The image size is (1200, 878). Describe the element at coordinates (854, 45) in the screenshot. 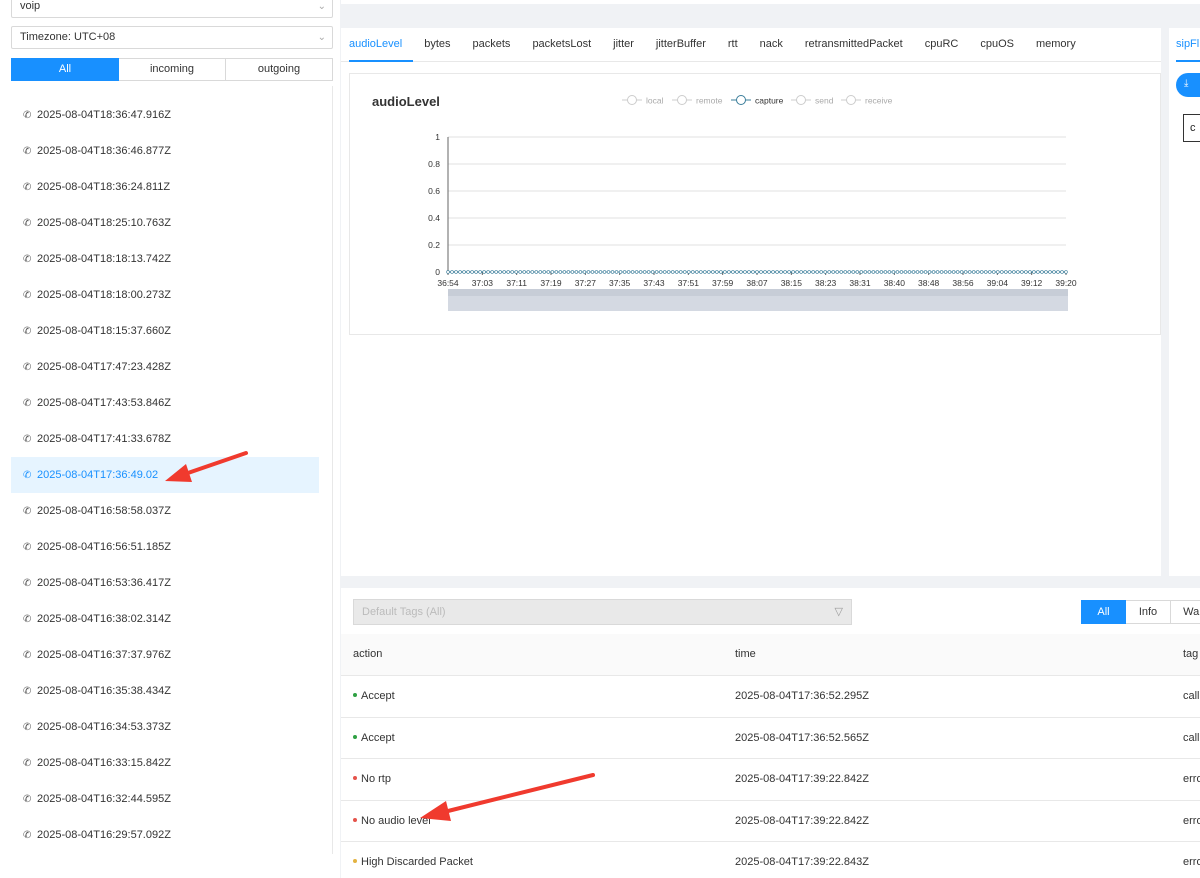

I see `tab-retransmittedPacket: retransmittedPacket` at that location.